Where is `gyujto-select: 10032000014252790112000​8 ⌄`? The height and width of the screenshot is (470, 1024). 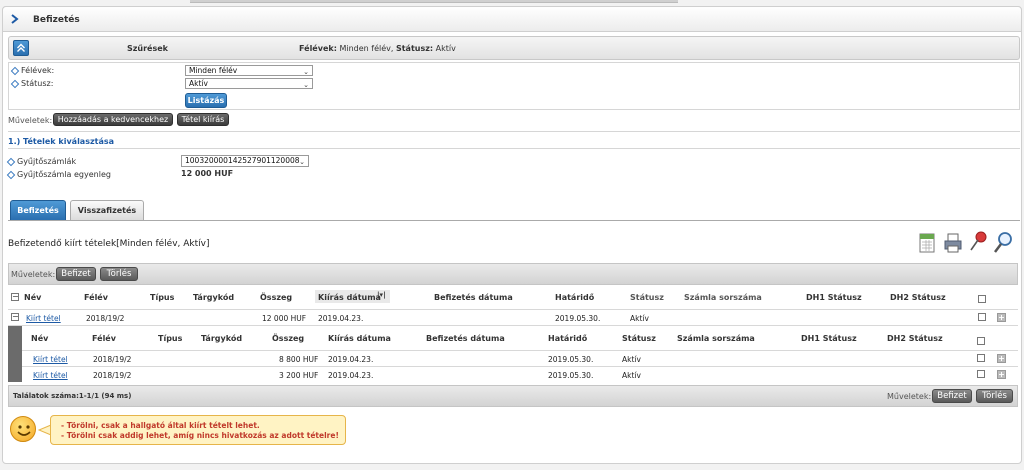 gyujto-select: 10032000014252790112000​8 ⌄ is located at coordinates (245, 161).